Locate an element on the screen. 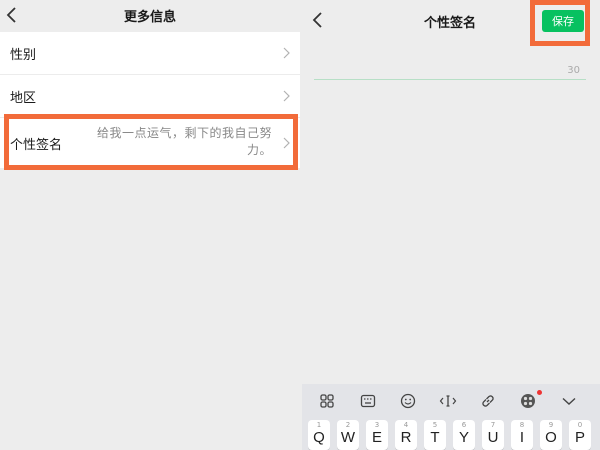 This screenshot has height=450, width=600. keyboard-toolbar is located at coordinates (451, 401).